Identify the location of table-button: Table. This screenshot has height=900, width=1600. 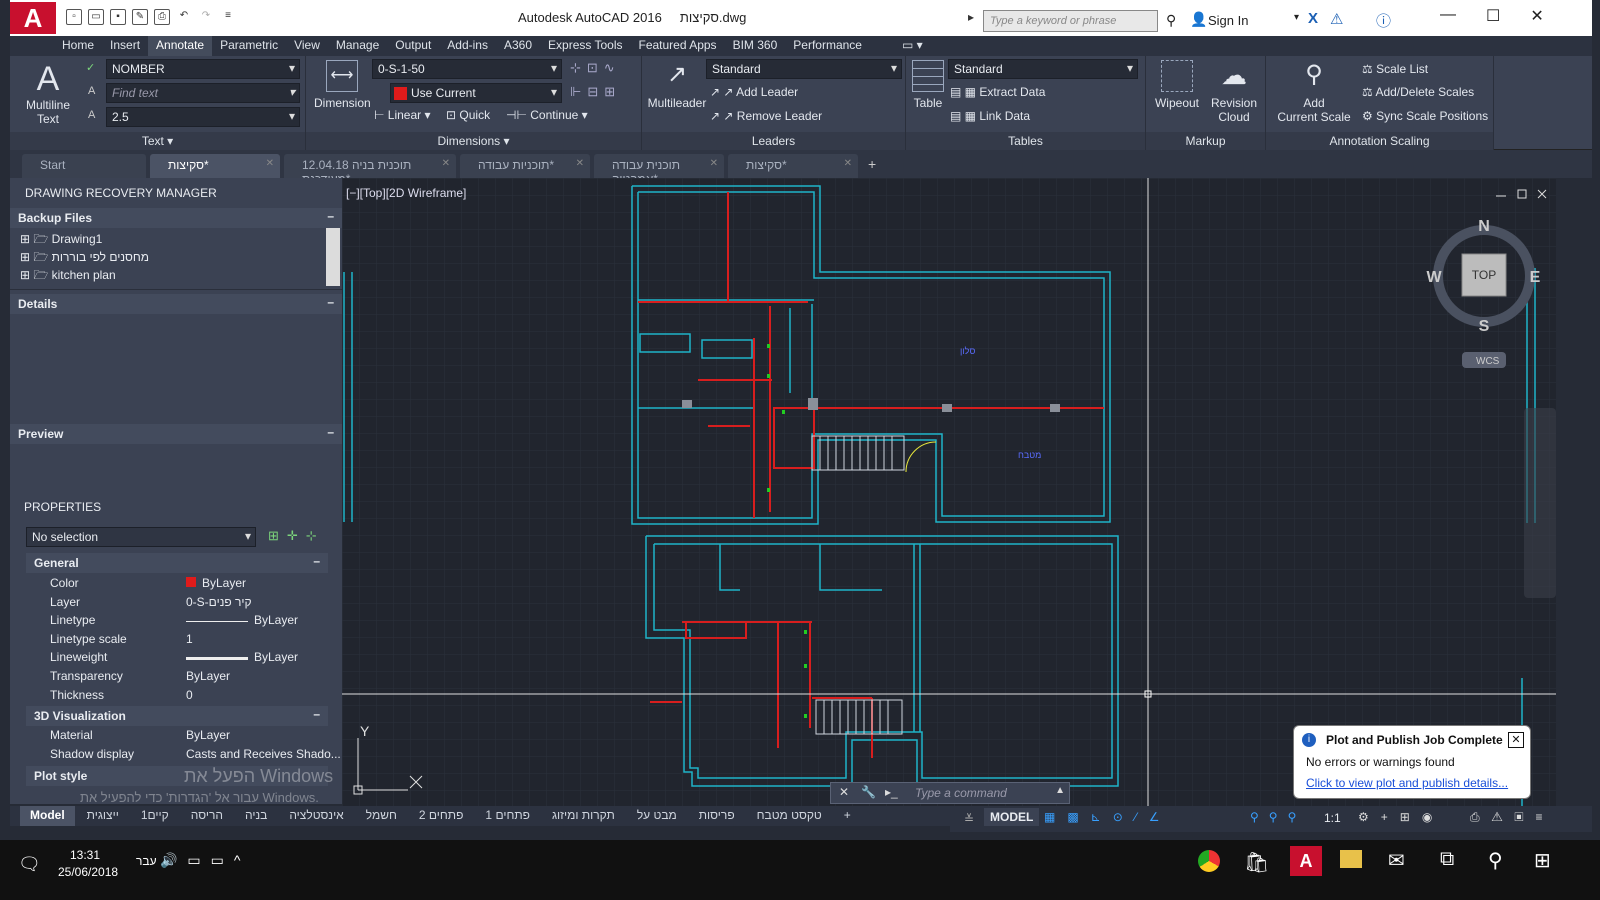
(928, 85).